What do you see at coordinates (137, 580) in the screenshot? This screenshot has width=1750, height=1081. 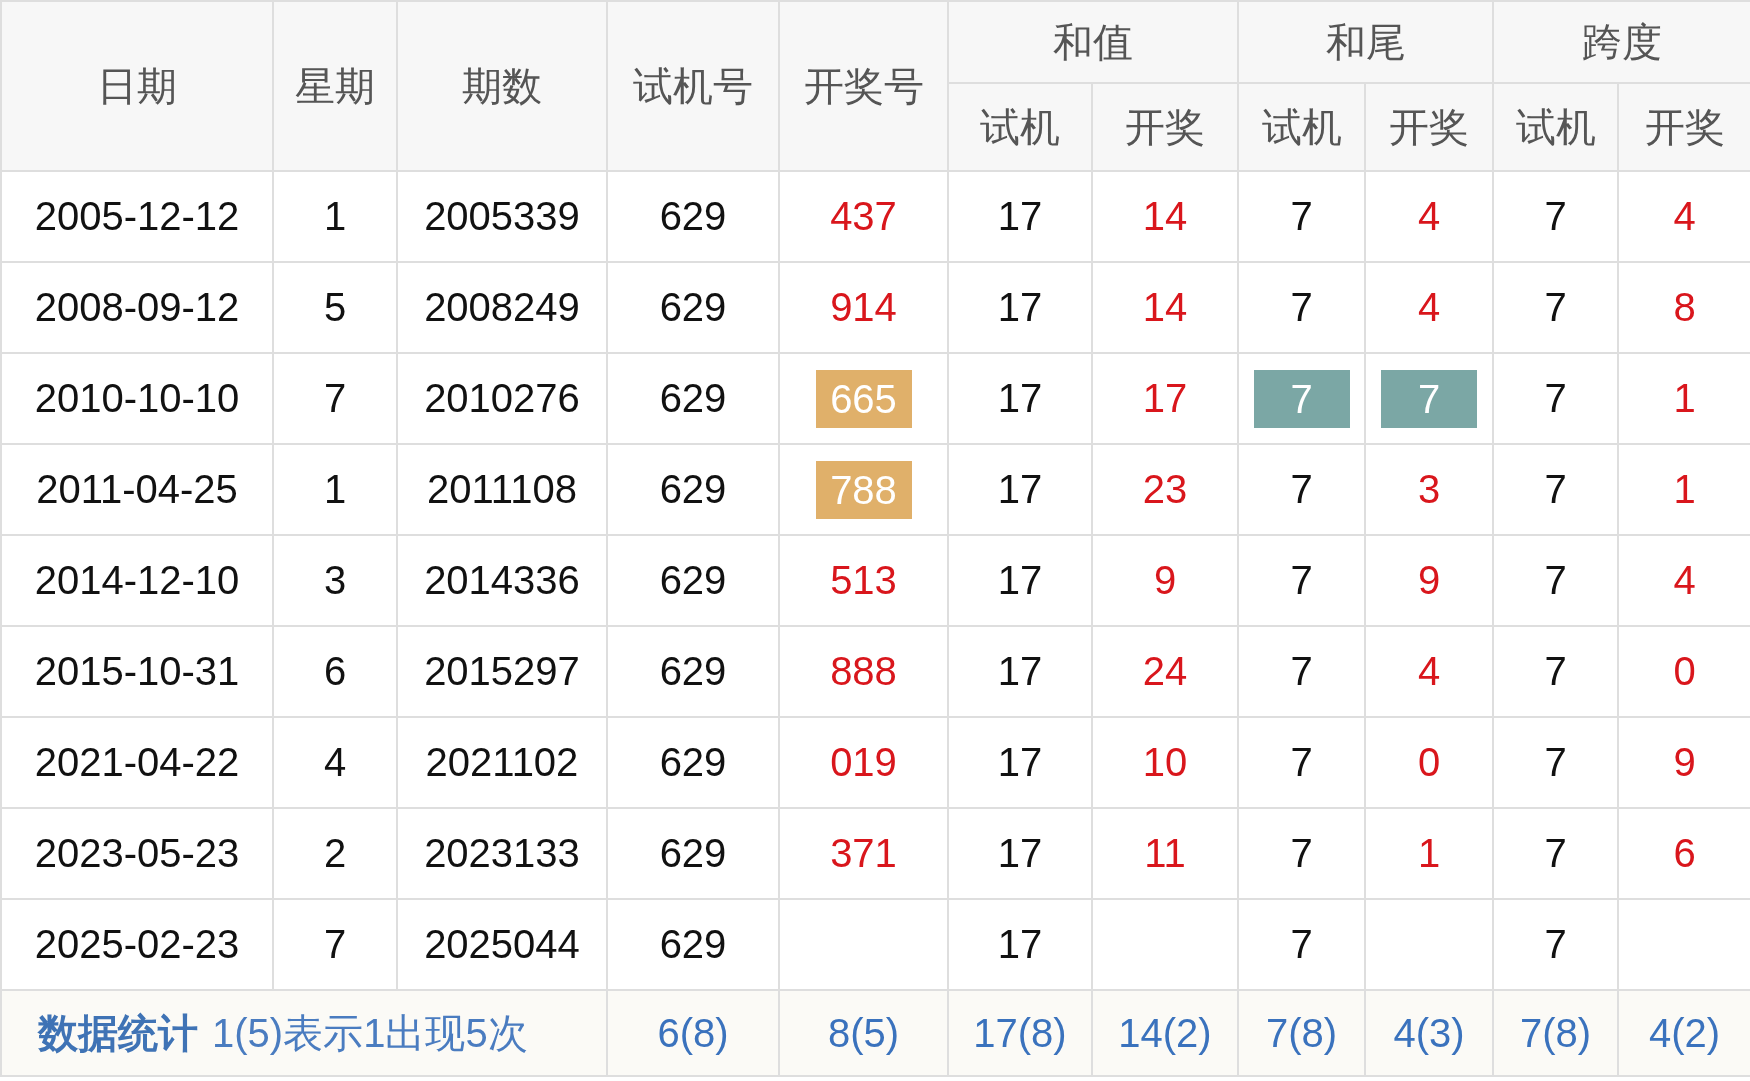 I see `table-cell: 2014-12-10` at bounding box center [137, 580].